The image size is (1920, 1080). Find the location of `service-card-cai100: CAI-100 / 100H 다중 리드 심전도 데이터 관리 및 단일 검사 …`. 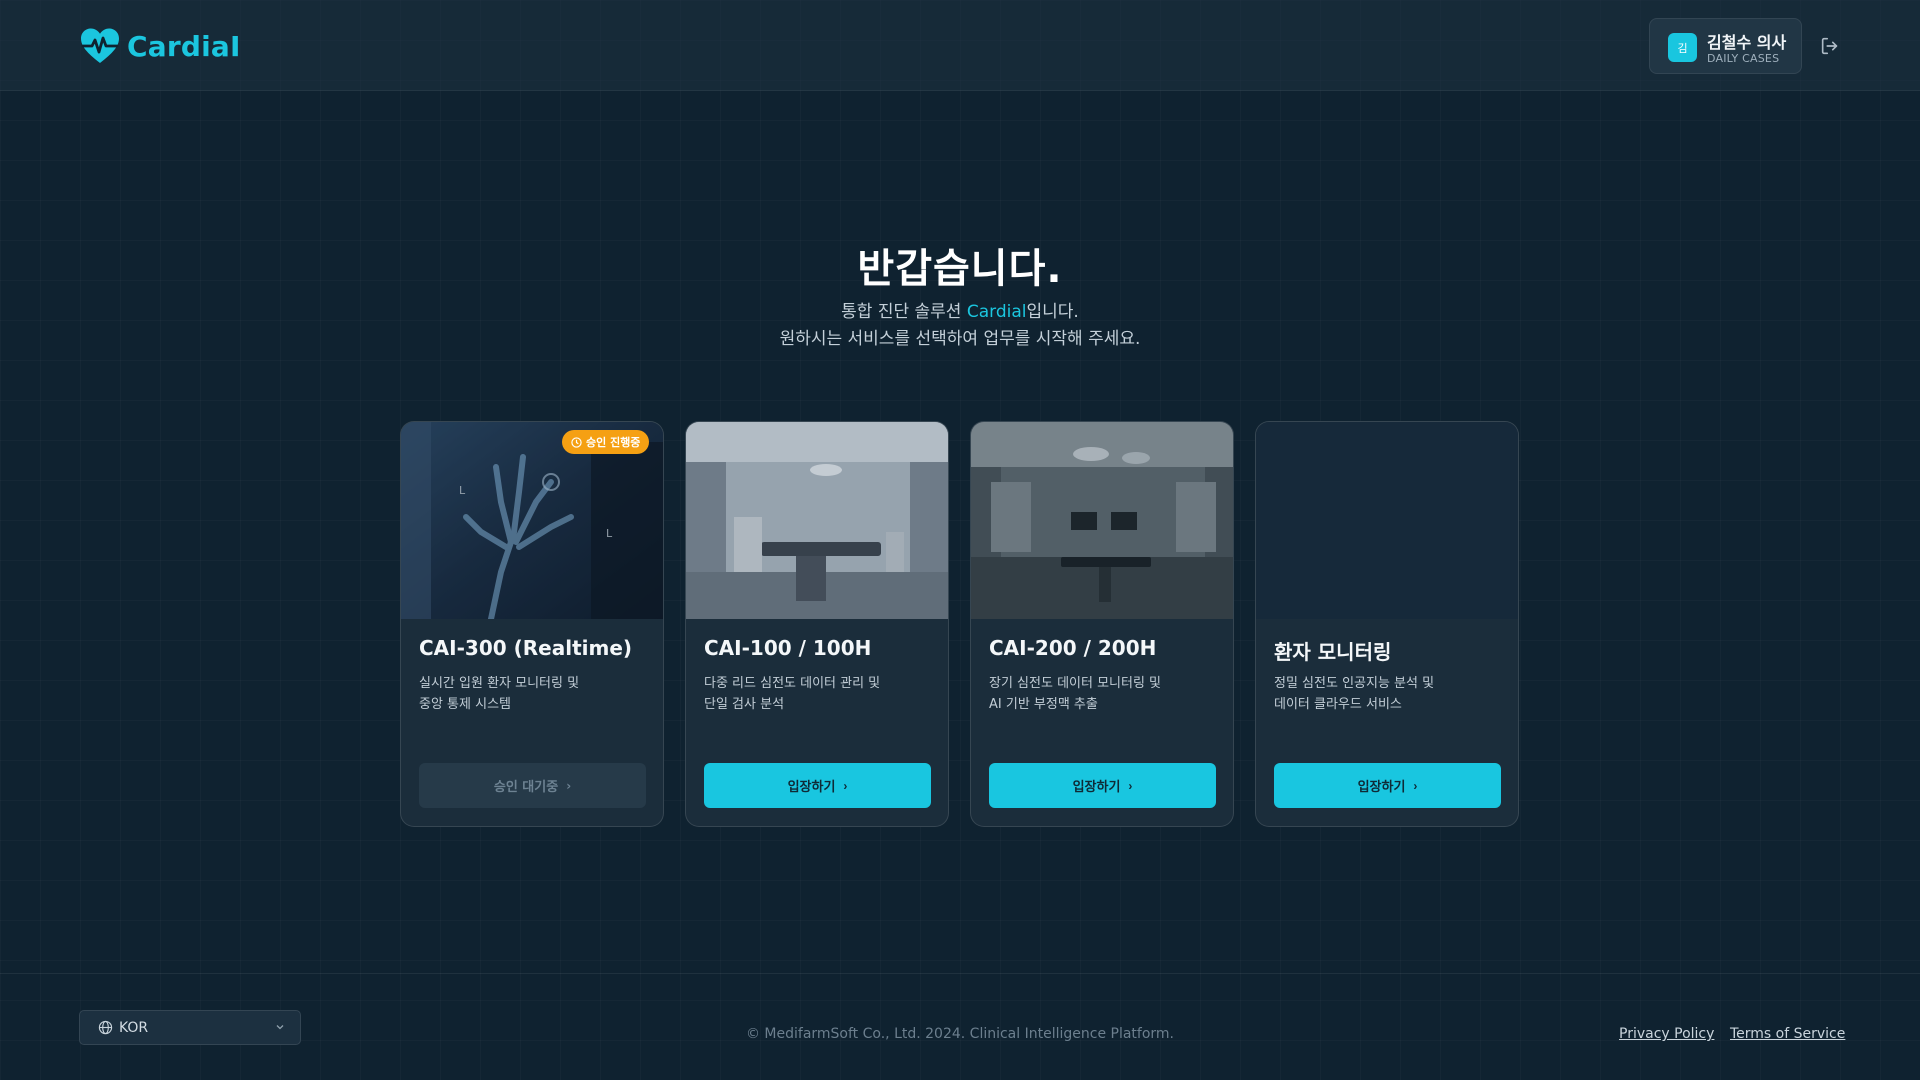

service-card-cai100: CAI-100 / 100H 다중 리드 심전도 데이터 관리 및 단일 검사 … is located at coordinates (817, 624).